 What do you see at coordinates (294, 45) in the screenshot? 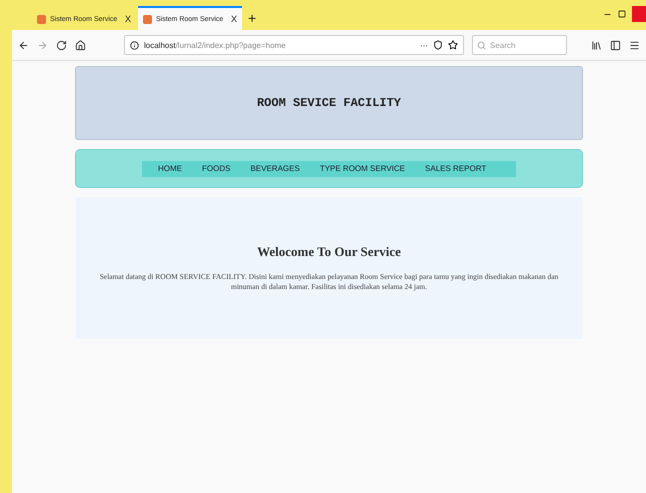
I see `address-bar: localhost/lurnal2/index.php?page=home ···` at bounding box center [294, 45].